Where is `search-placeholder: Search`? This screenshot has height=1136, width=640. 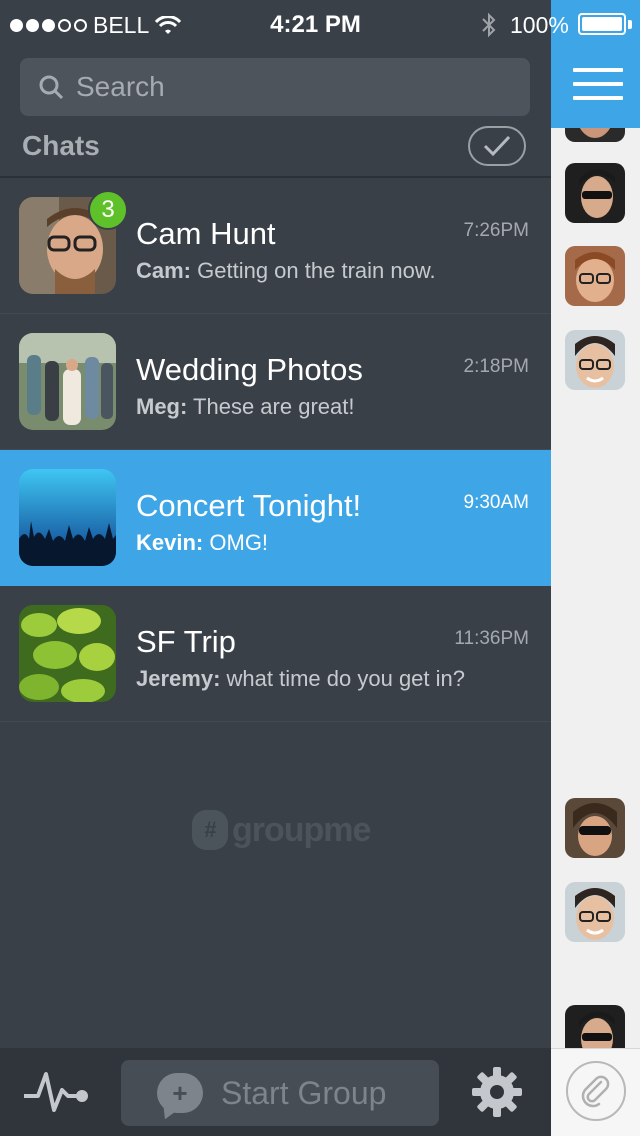
search-placeholder: Search is located at coordinates (120, 86).